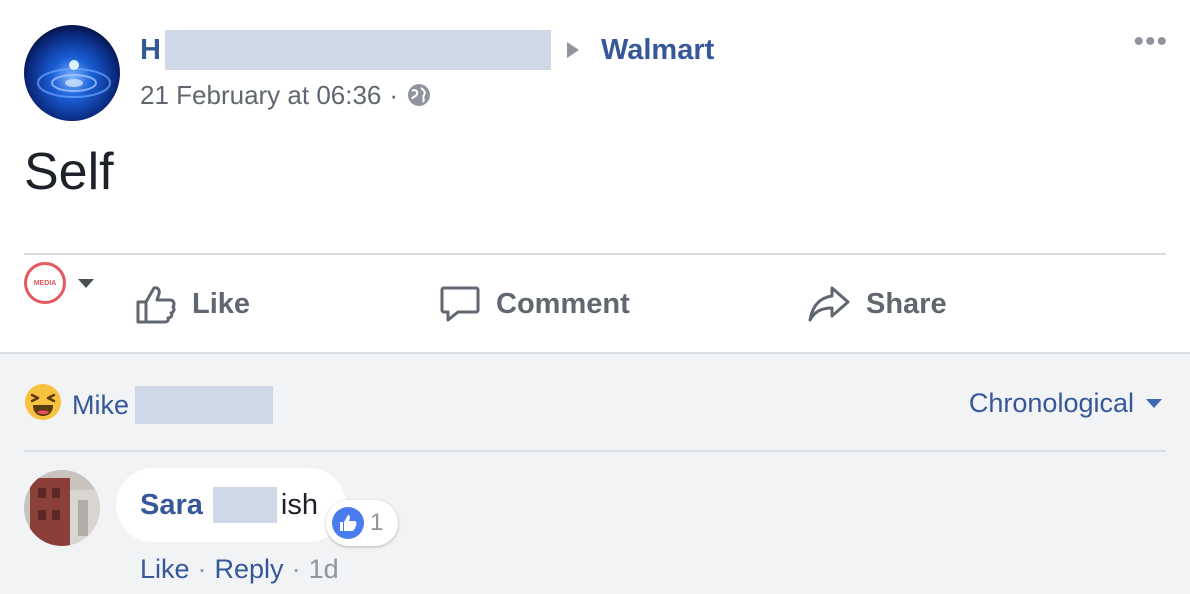 This screenshot has width=1190, height=594. I want to click on commenter-name: Sara, so click(171, 505).